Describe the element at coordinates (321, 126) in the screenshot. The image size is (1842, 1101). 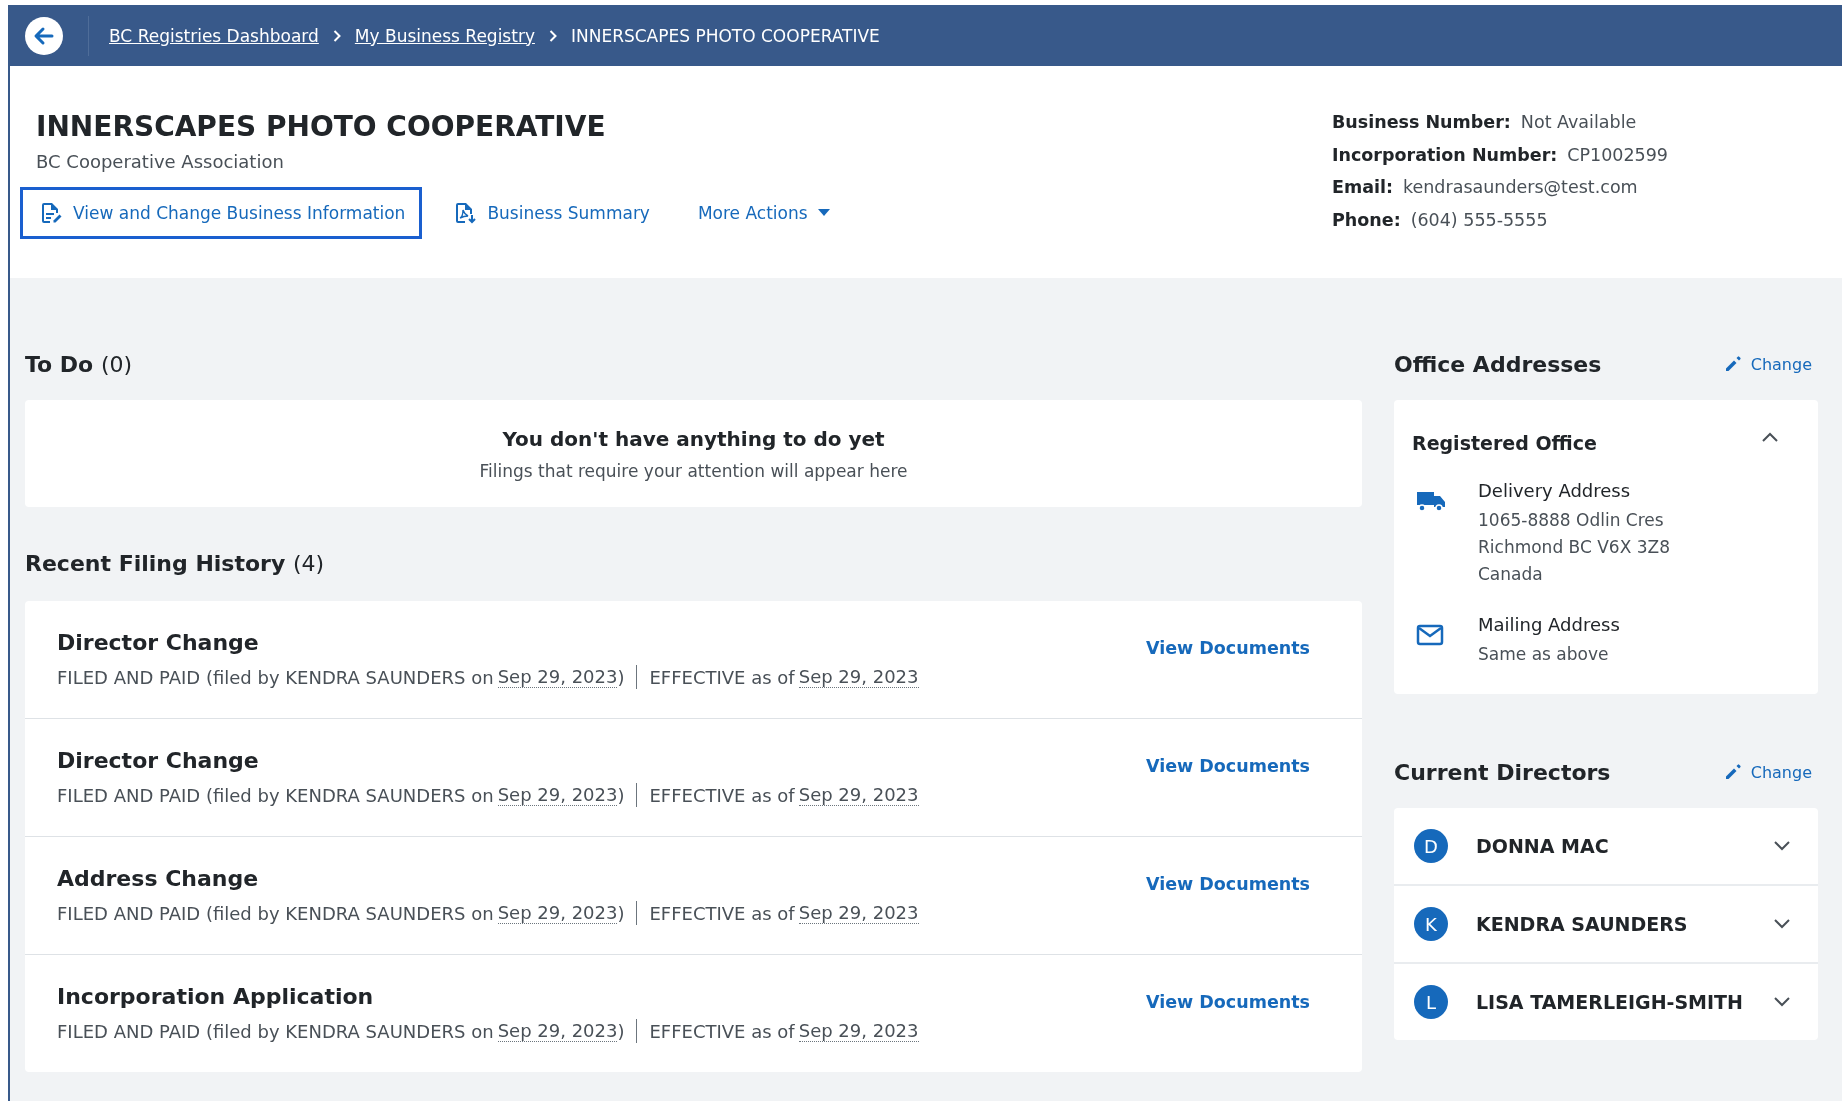
I see `business-name: INNERSCAPES PHOTO COOPERATIVE` at that location.